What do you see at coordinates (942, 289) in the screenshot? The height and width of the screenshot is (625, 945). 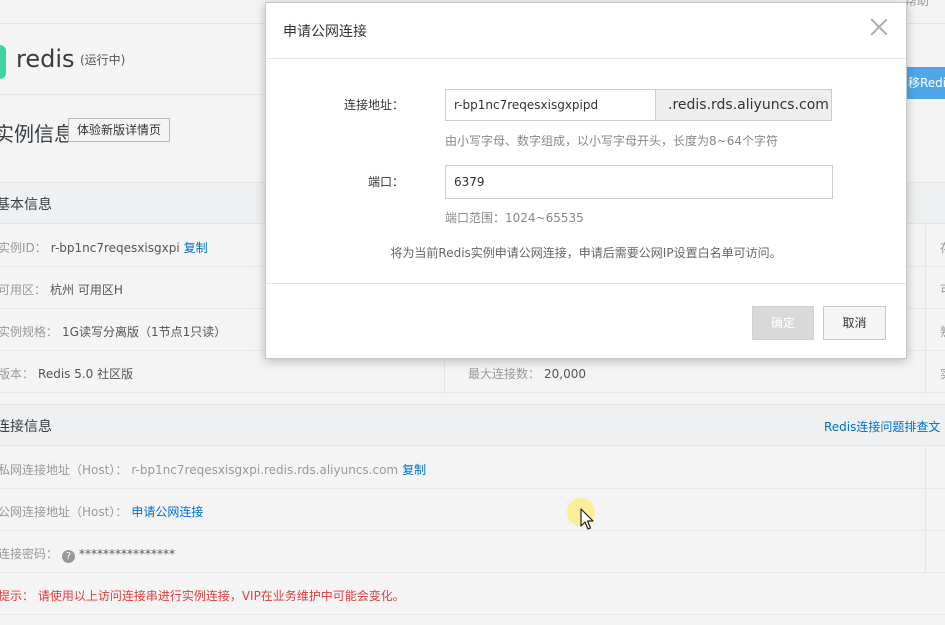 I see `edge-text: 可` at bounding box center [942, 289].